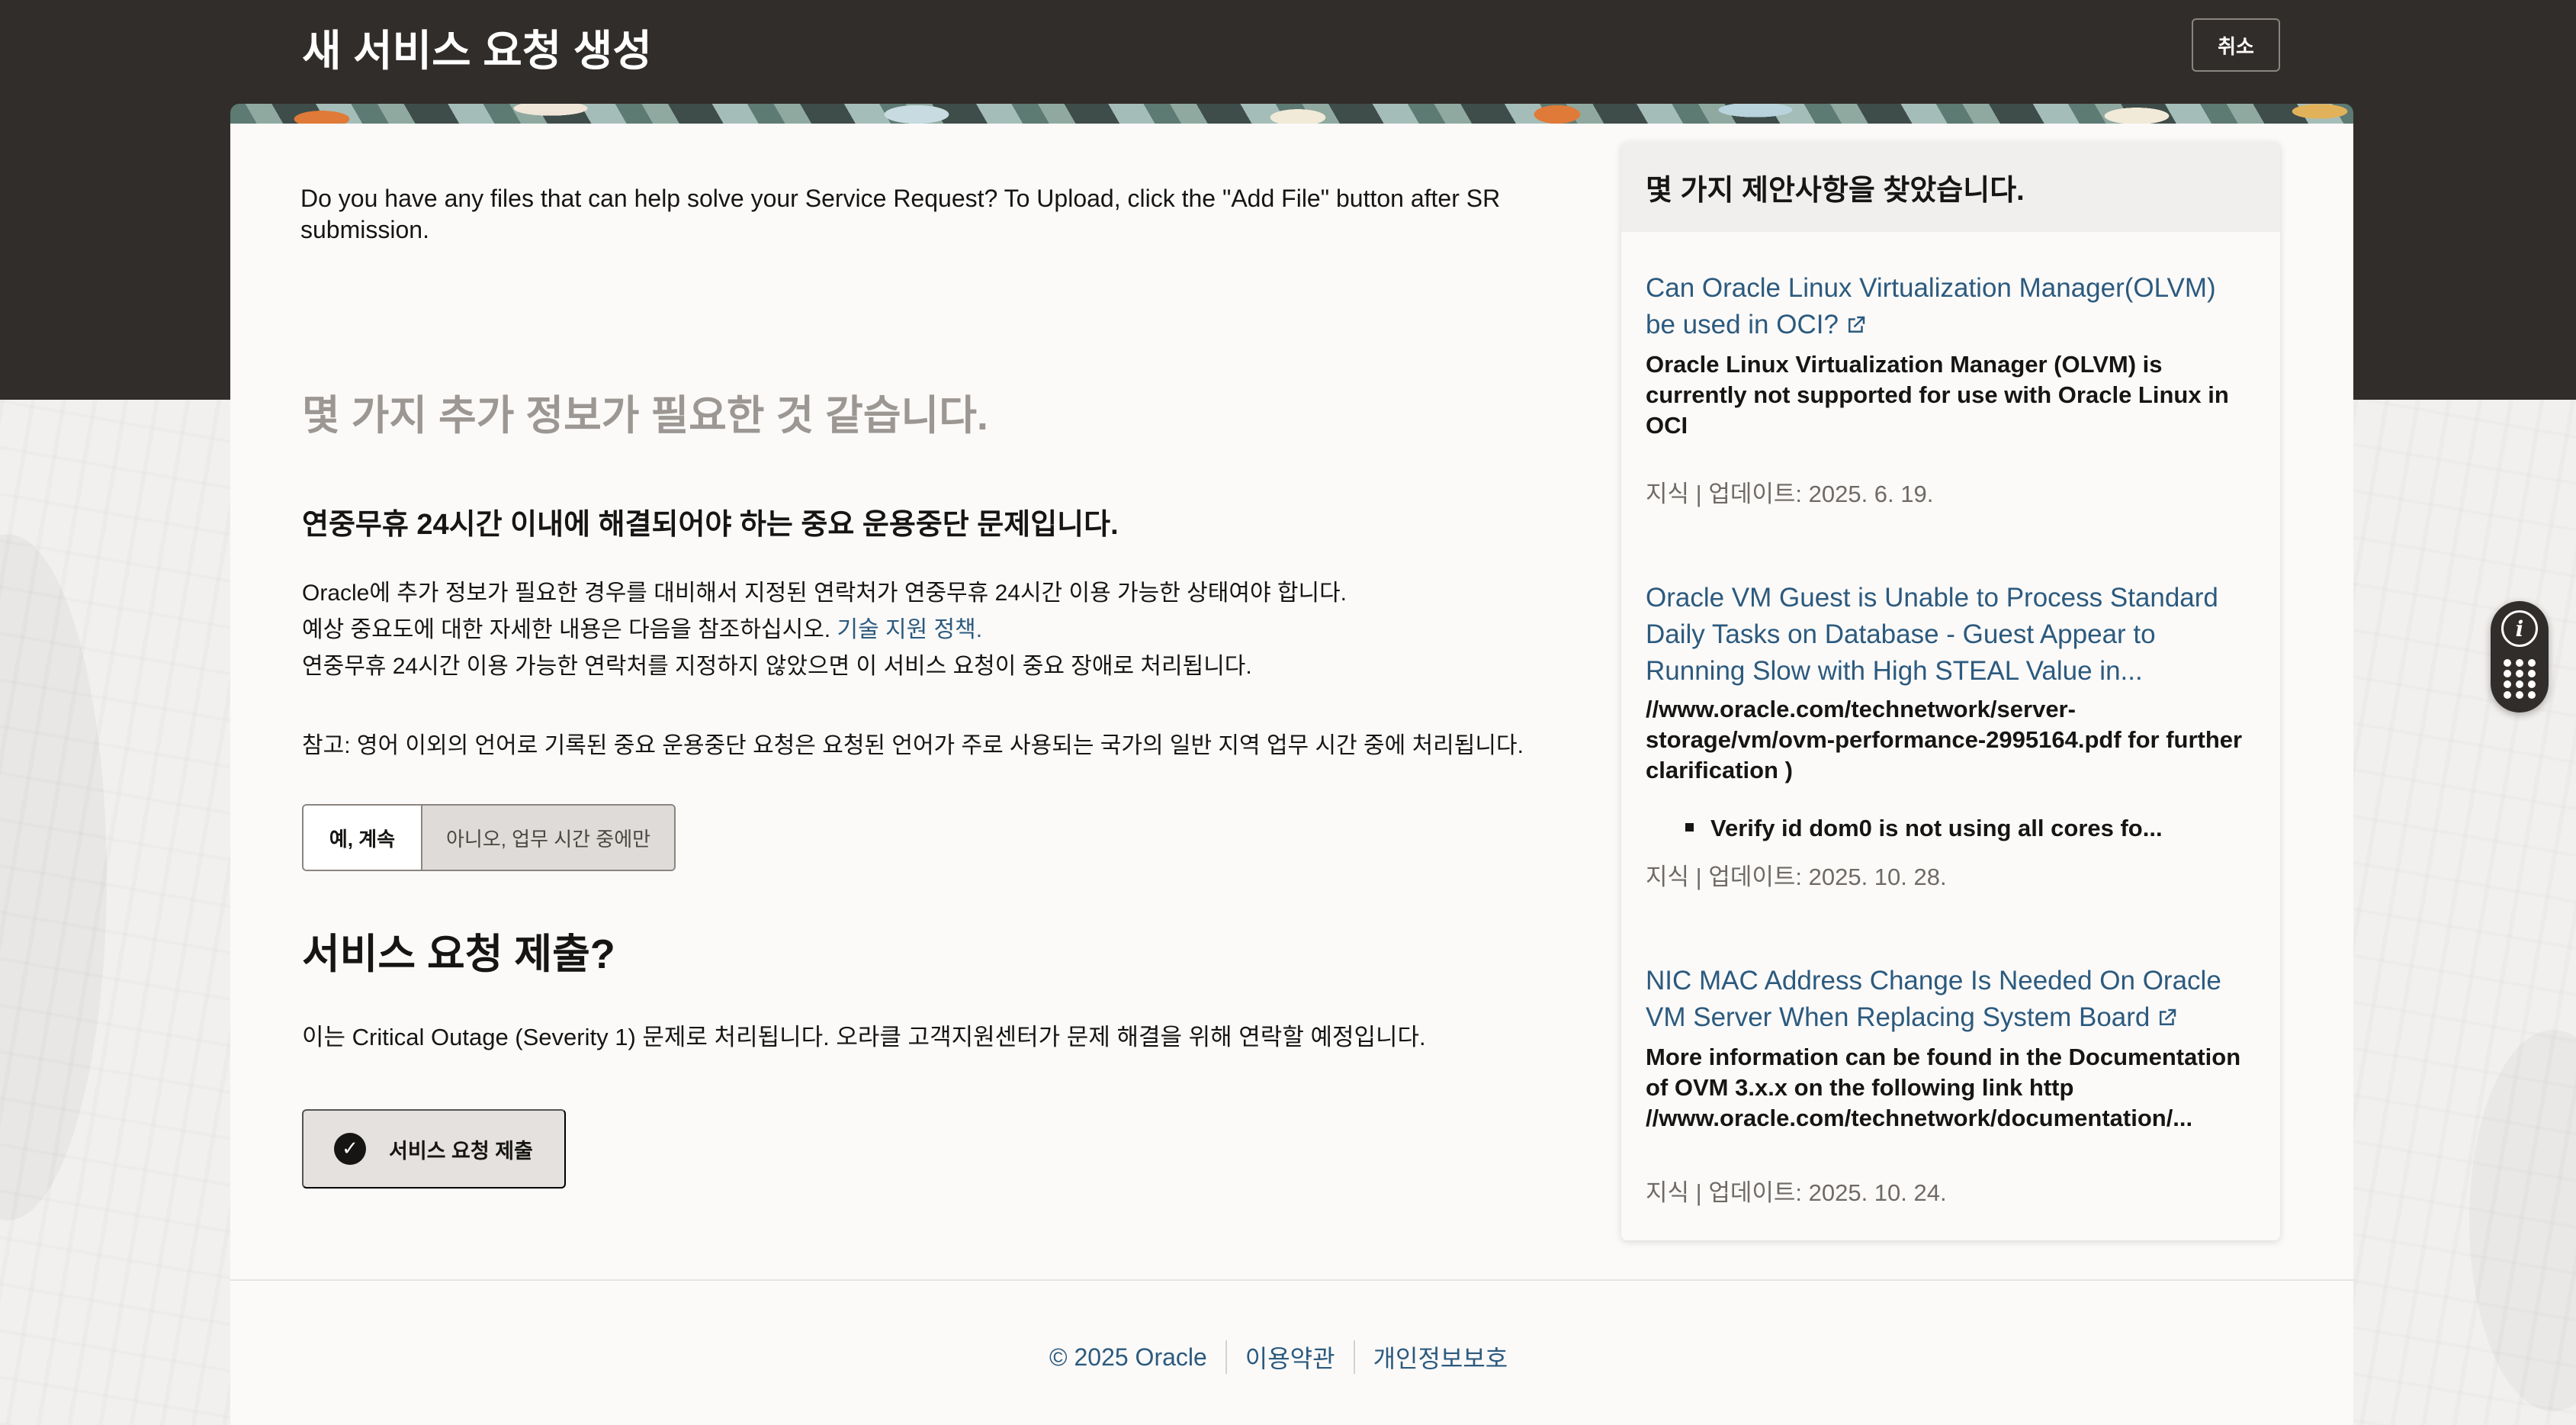  Describe the element at coordinates (2519, 679) in the screenshot. I see `apps-grid-icon` at that location.